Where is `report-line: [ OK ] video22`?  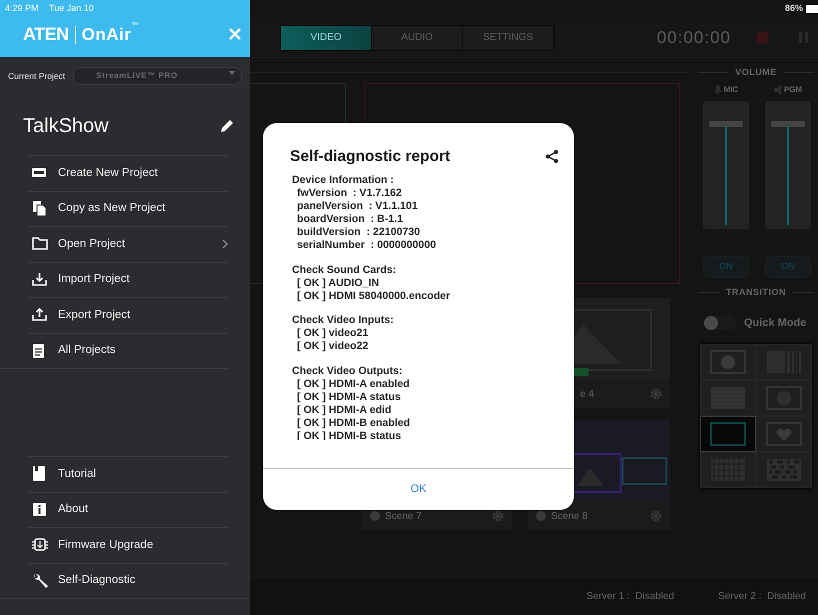 report-line: [ OK ] video22 is located at coordinates (333, 347).